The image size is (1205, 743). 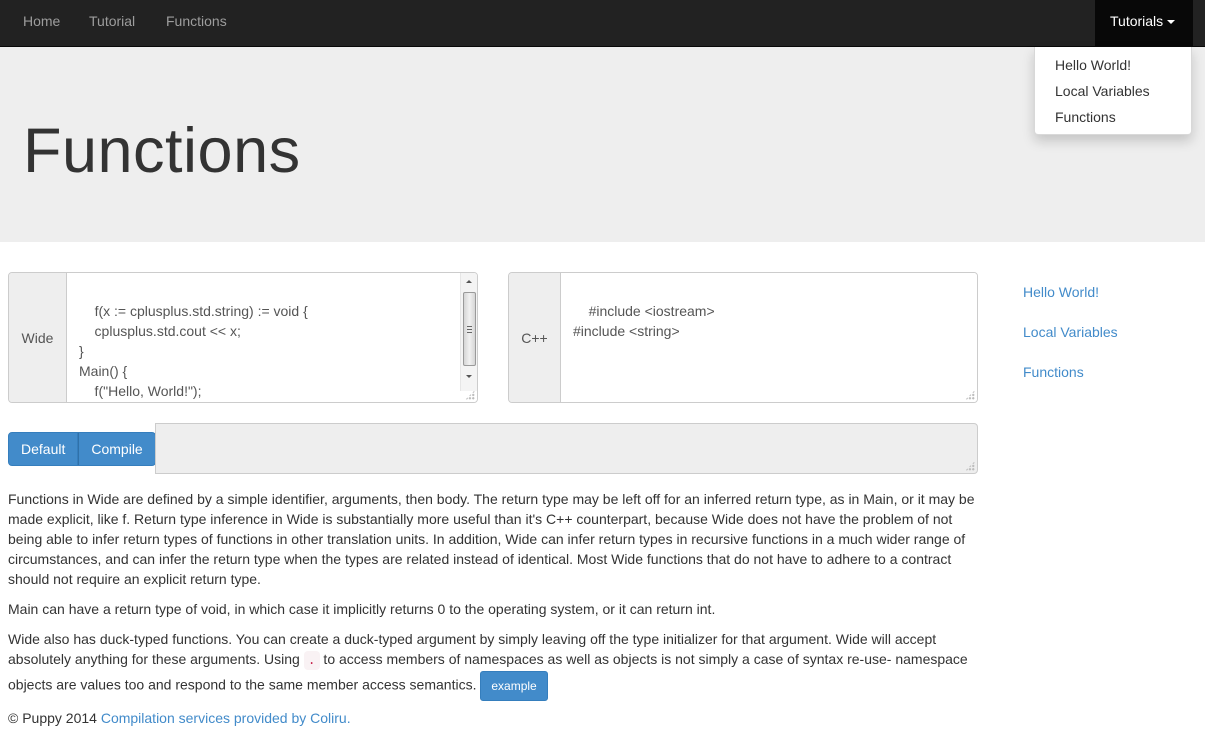 I want to click on wide-label: Wide, so click(x=38, y=337).